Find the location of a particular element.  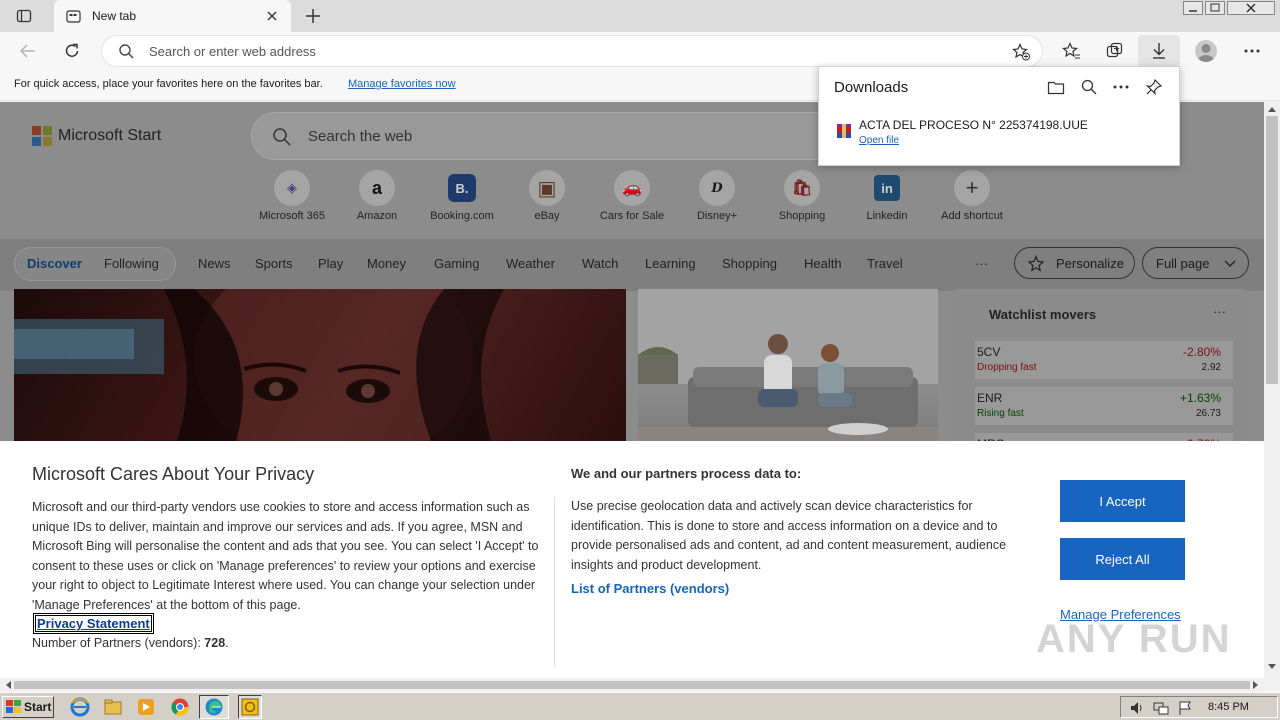

accept-button: I Accept is located at coordinates (1122, 501).